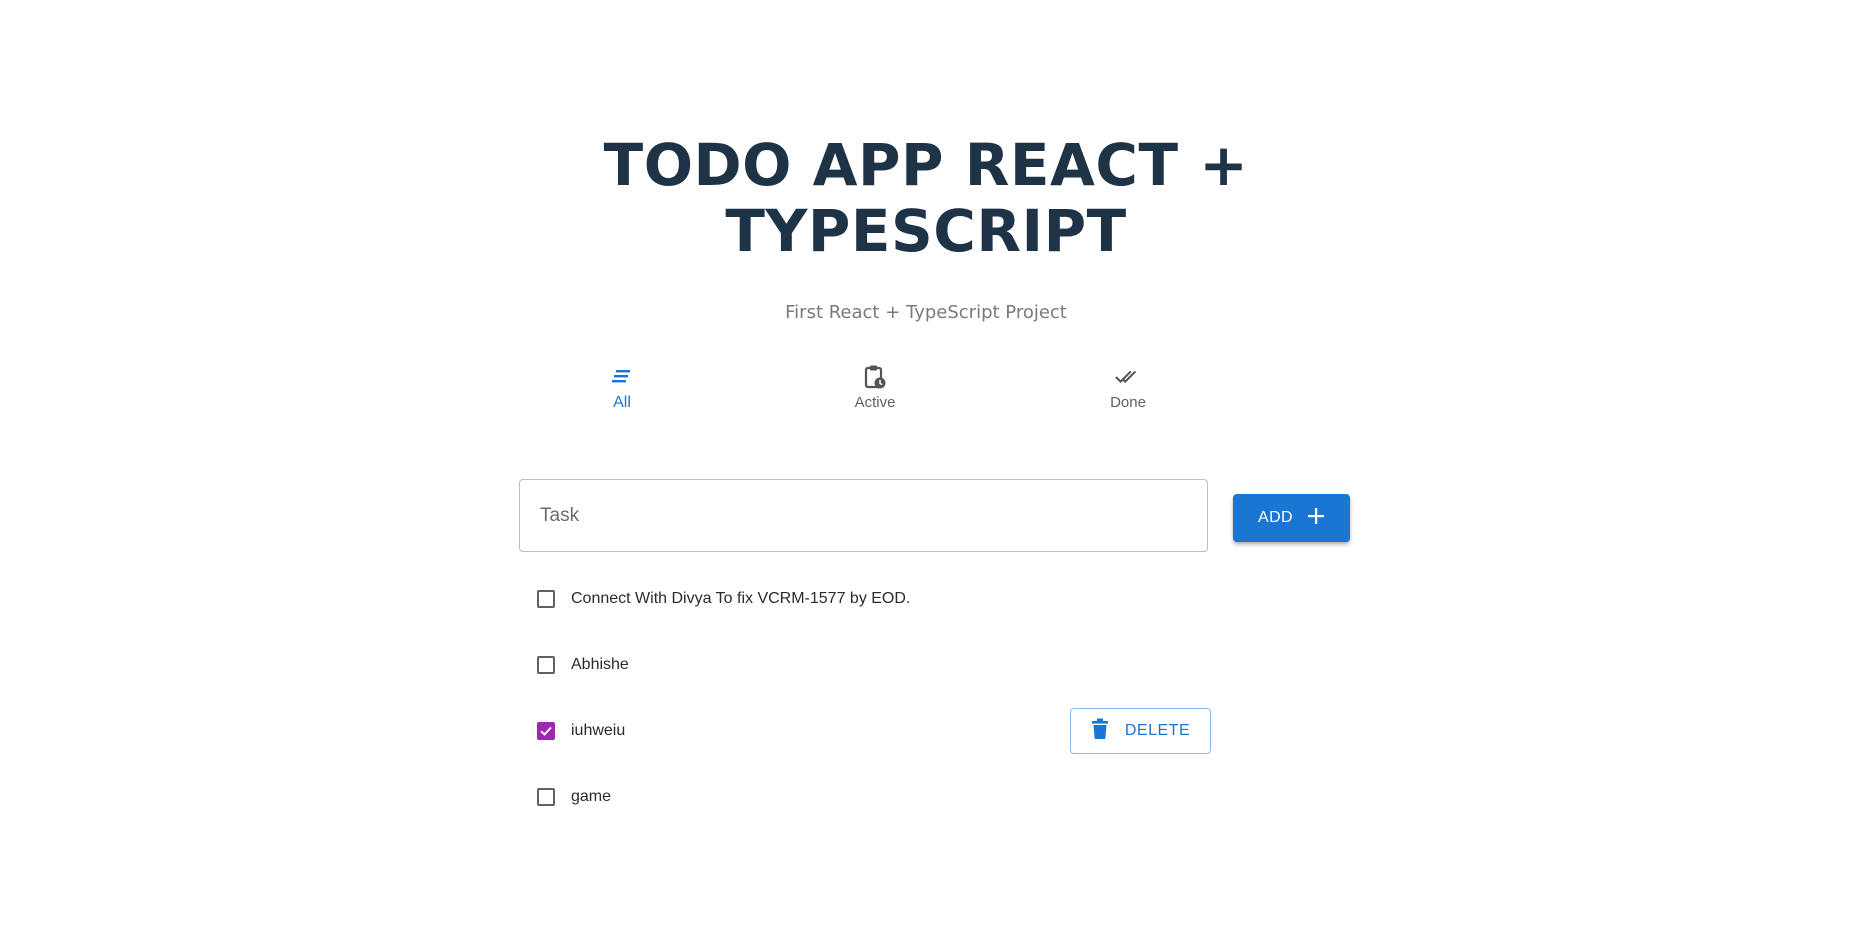 The height and width of the screenshot is (928, 1852). Describe the element at coordinates (926, 165) in the screenshot. I see `page-title-line-1: TODO APP REACT +` at that location.